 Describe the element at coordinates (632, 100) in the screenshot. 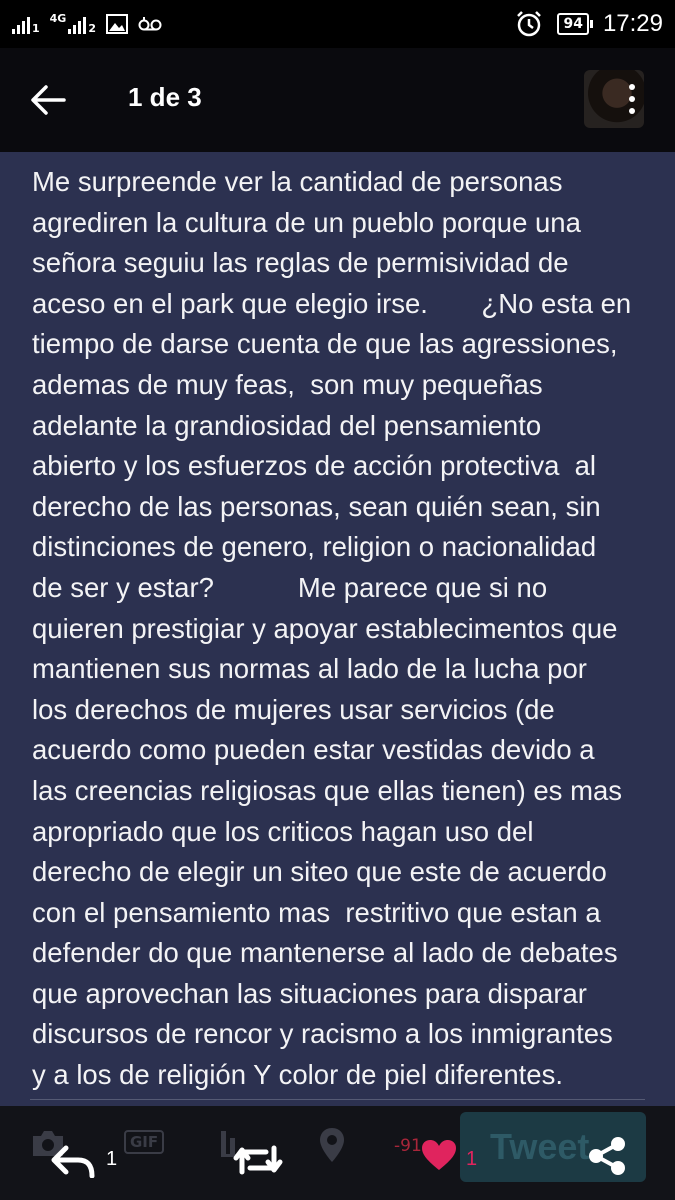

I see `more-options-icon` at that location.